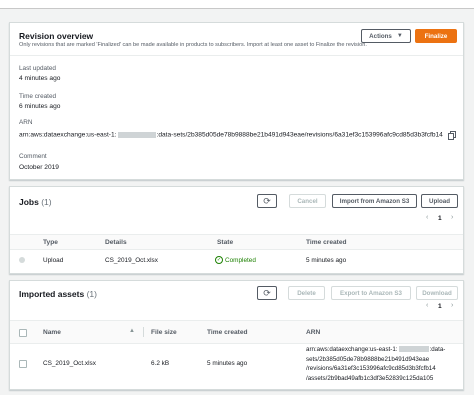  I want to click on jobs-title: Jobs (1), so click(35, 202).